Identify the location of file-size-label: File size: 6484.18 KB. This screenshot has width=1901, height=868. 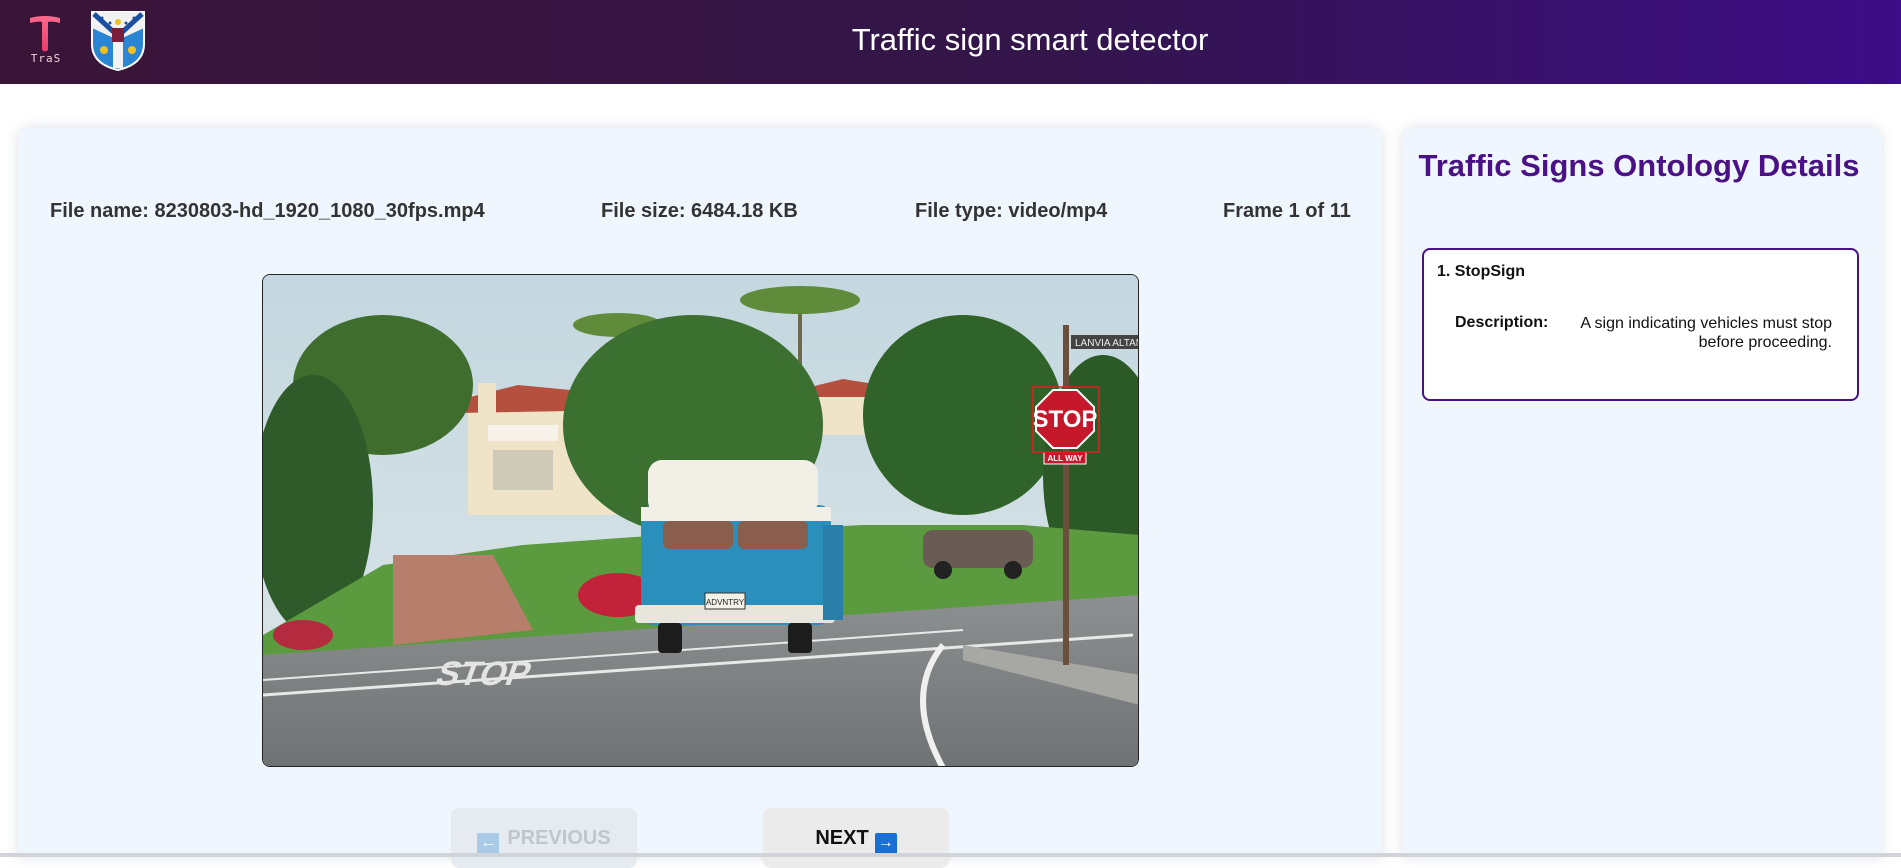
(699, 211).